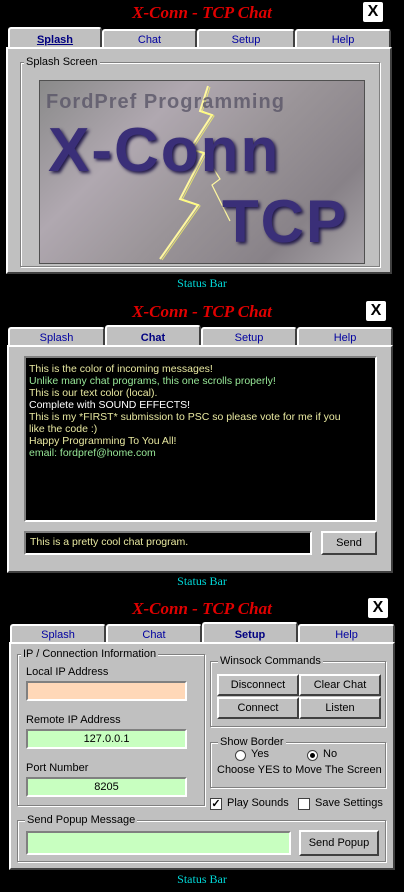 This screenshot has width=404, height=892. I want to click on port-value: 8205, so click(106, 787).